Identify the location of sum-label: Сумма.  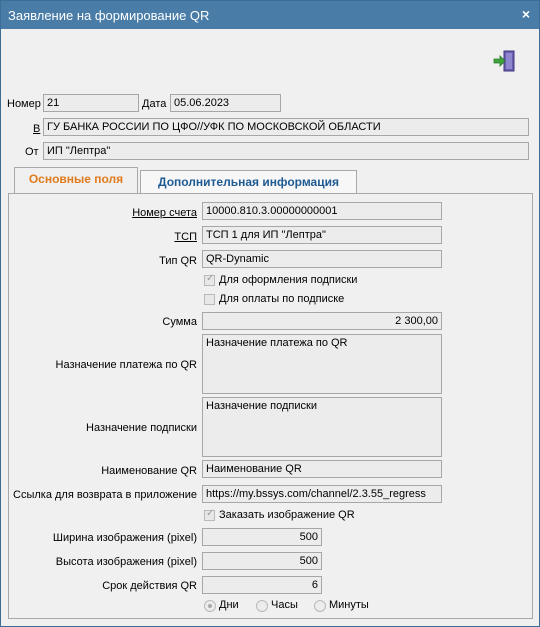
(179, 322).